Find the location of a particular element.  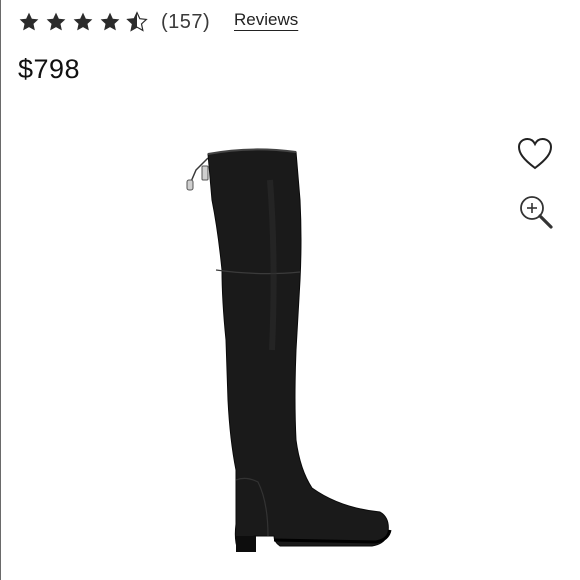

zoom-button is located at coordinates (536, 212).